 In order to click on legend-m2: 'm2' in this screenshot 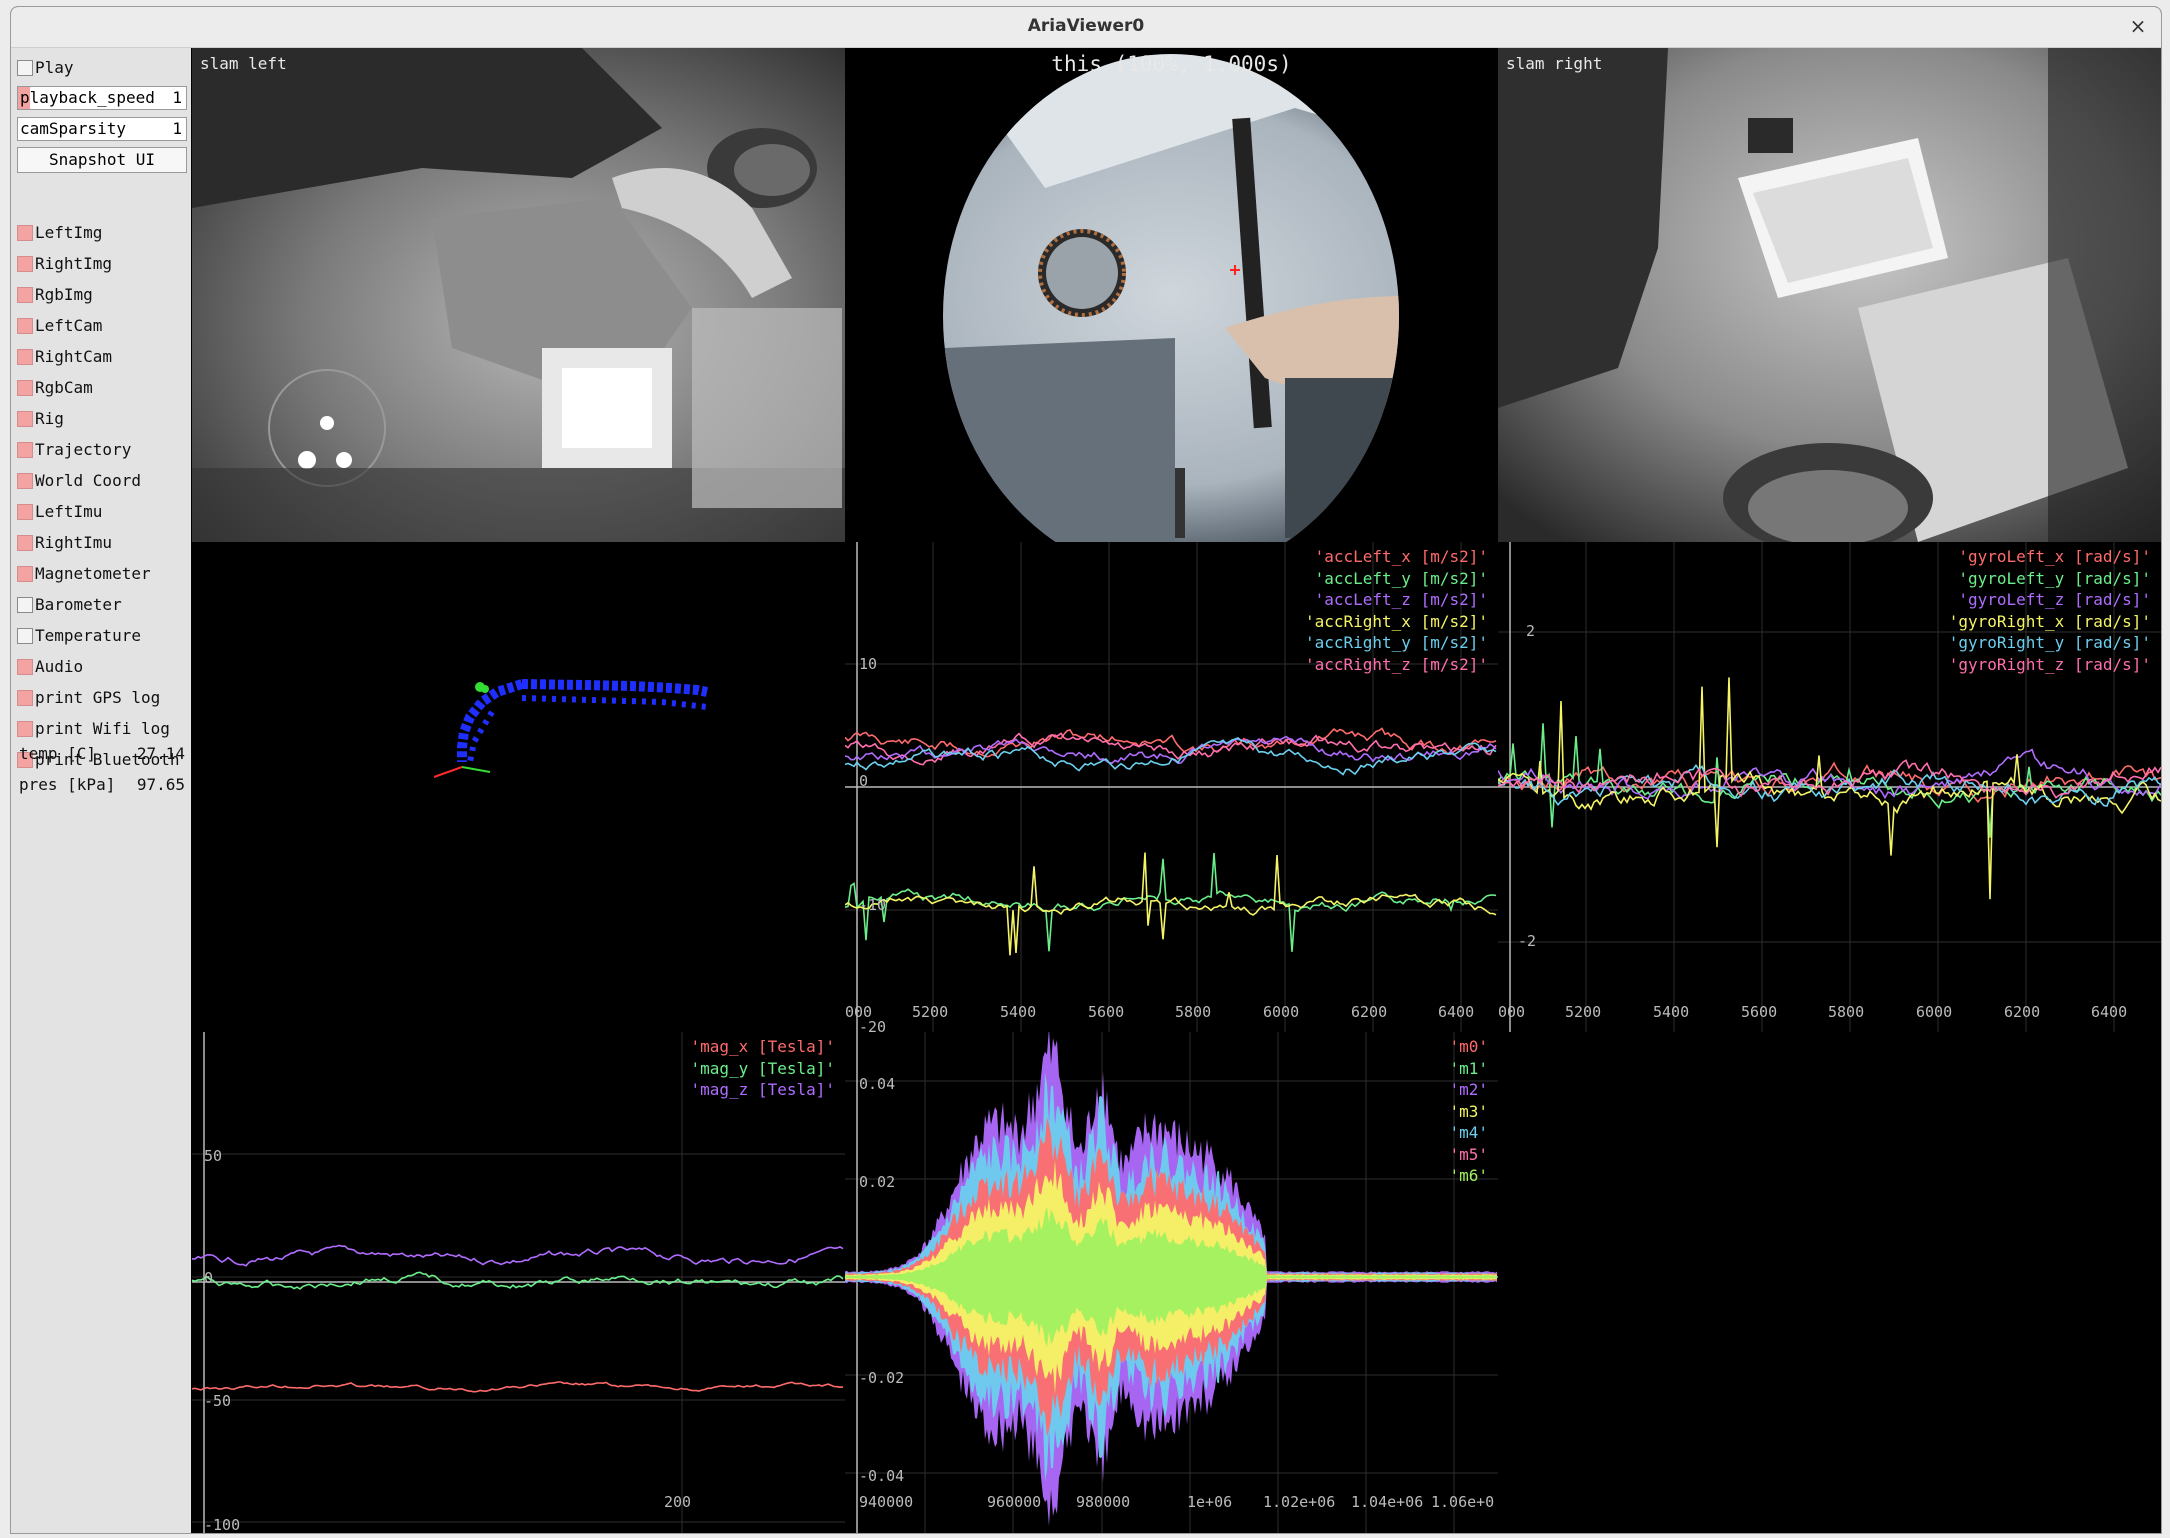, I will do `click(1468, 1089)`.